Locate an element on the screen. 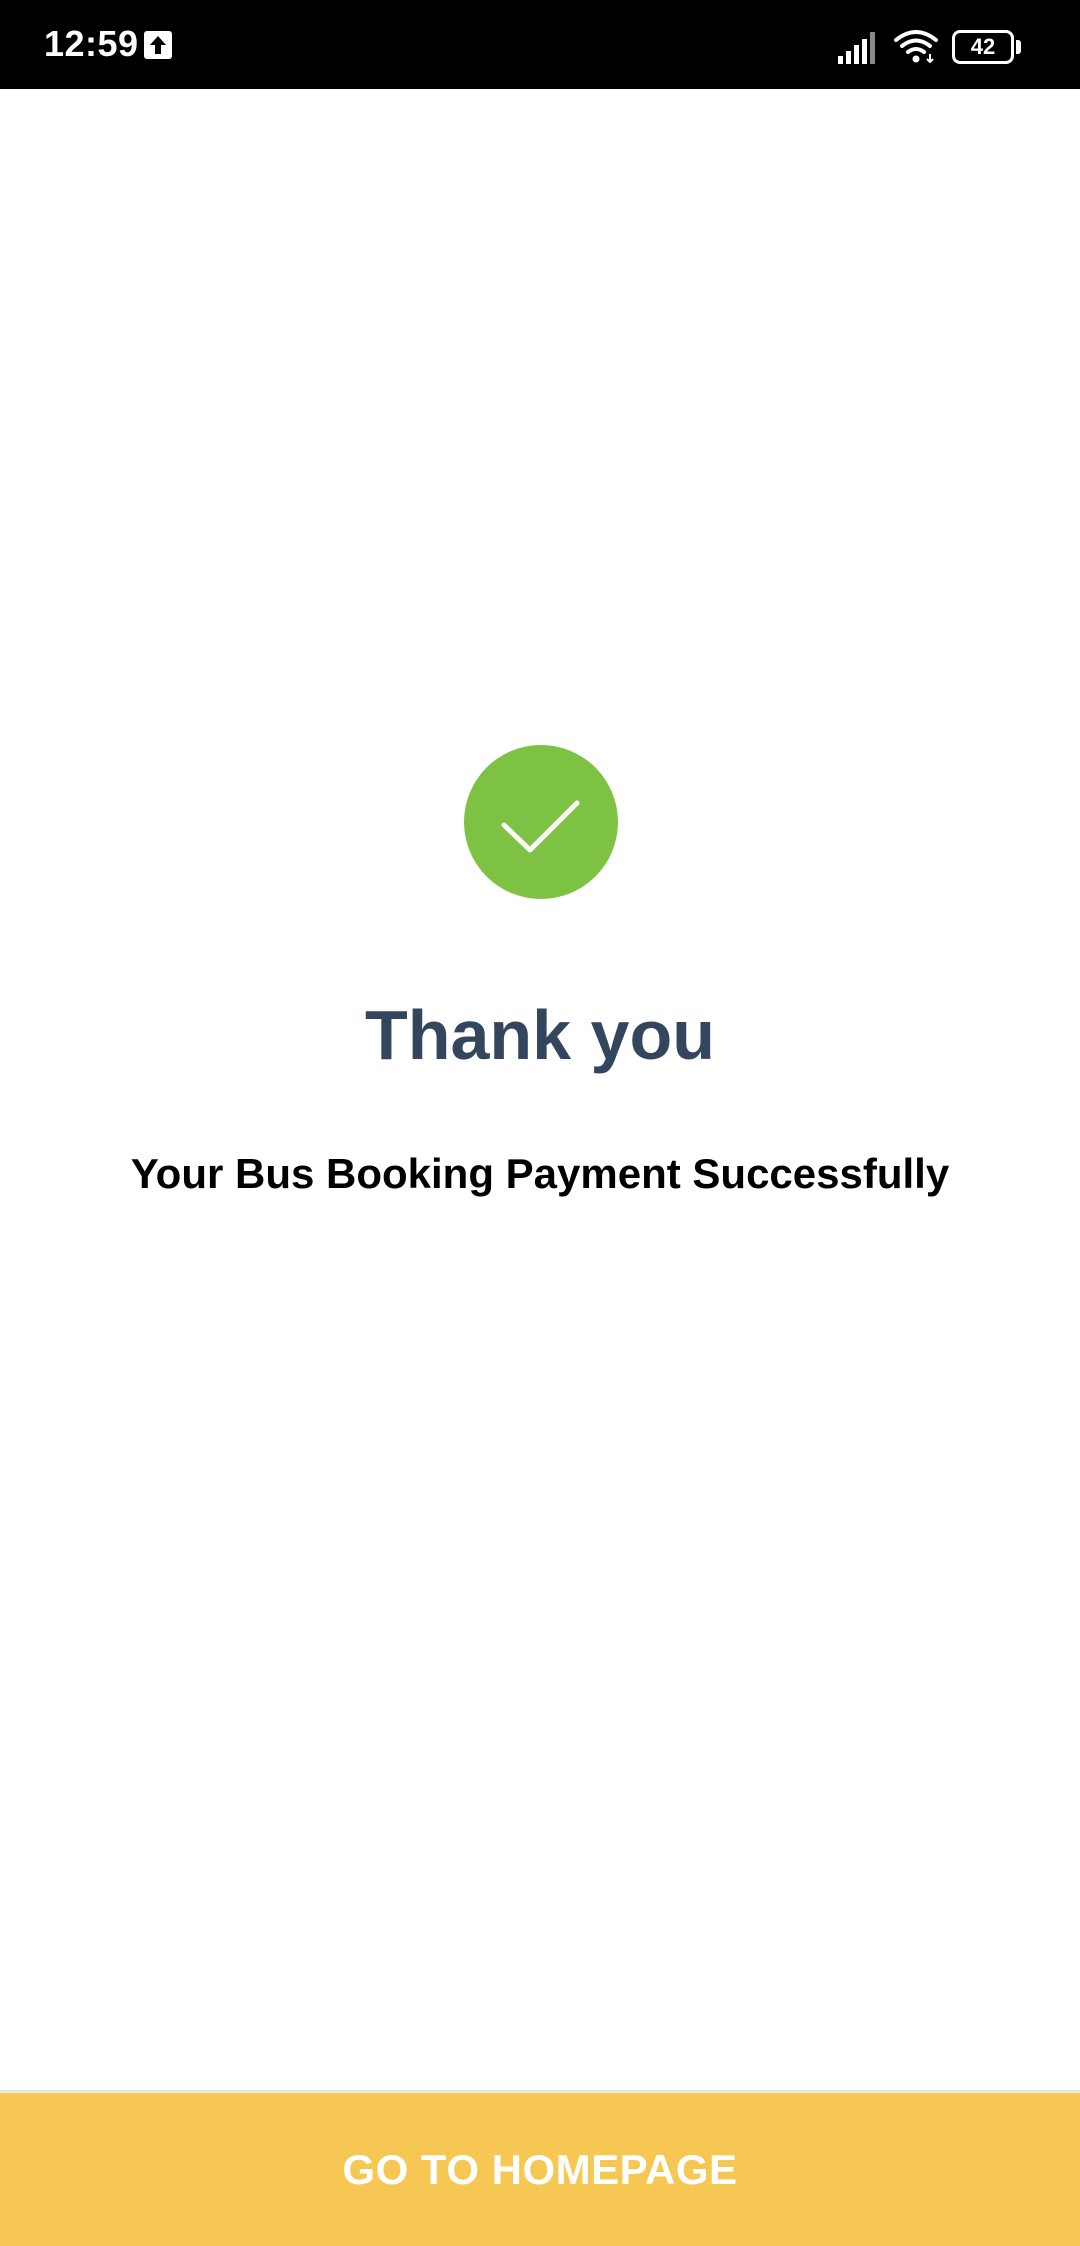 The image size is (1080, 2246). confirmation-message: Your Bus Booking Payment Successfully is located at coordinates (540, 1173).